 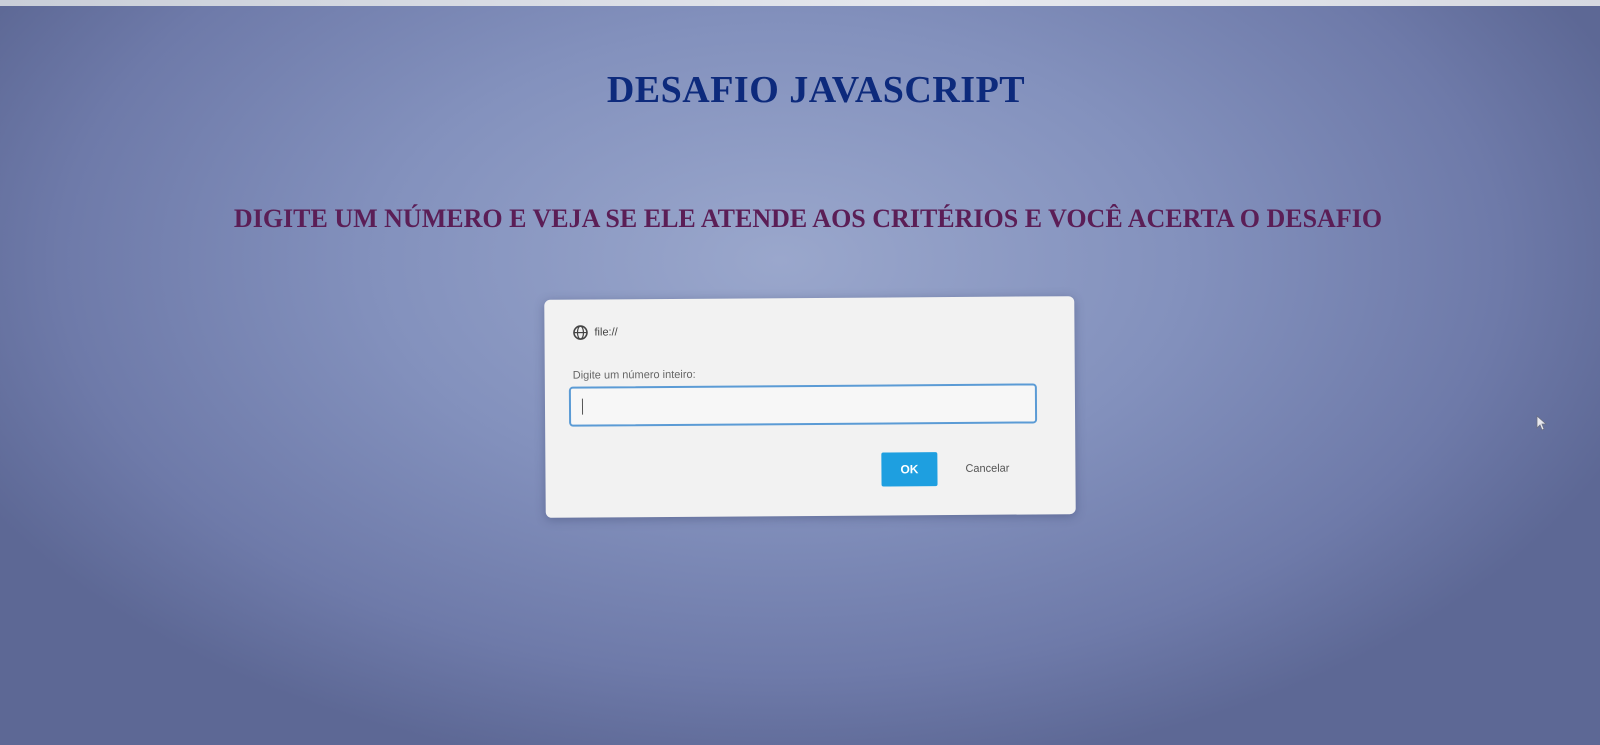 What do you see at coordinates (800, 3) in the screenshot?
I see `screen-top-edge` at bounding box center [800, 3].